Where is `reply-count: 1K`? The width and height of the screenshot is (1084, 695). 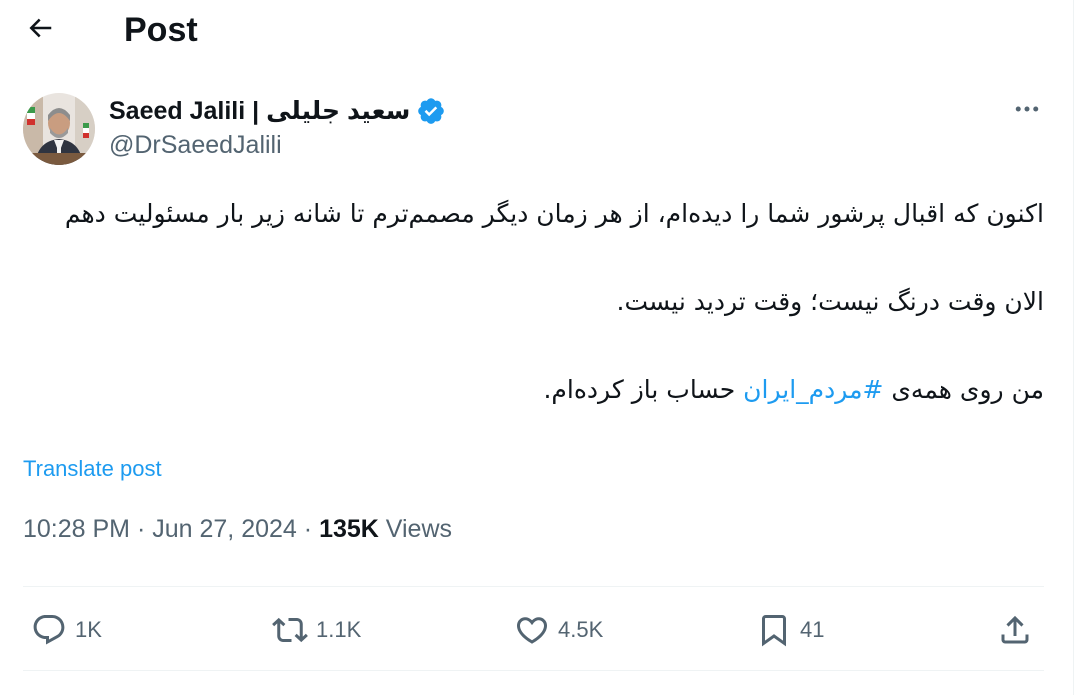
reply-count: 1K is located at coordinates (88, 629).